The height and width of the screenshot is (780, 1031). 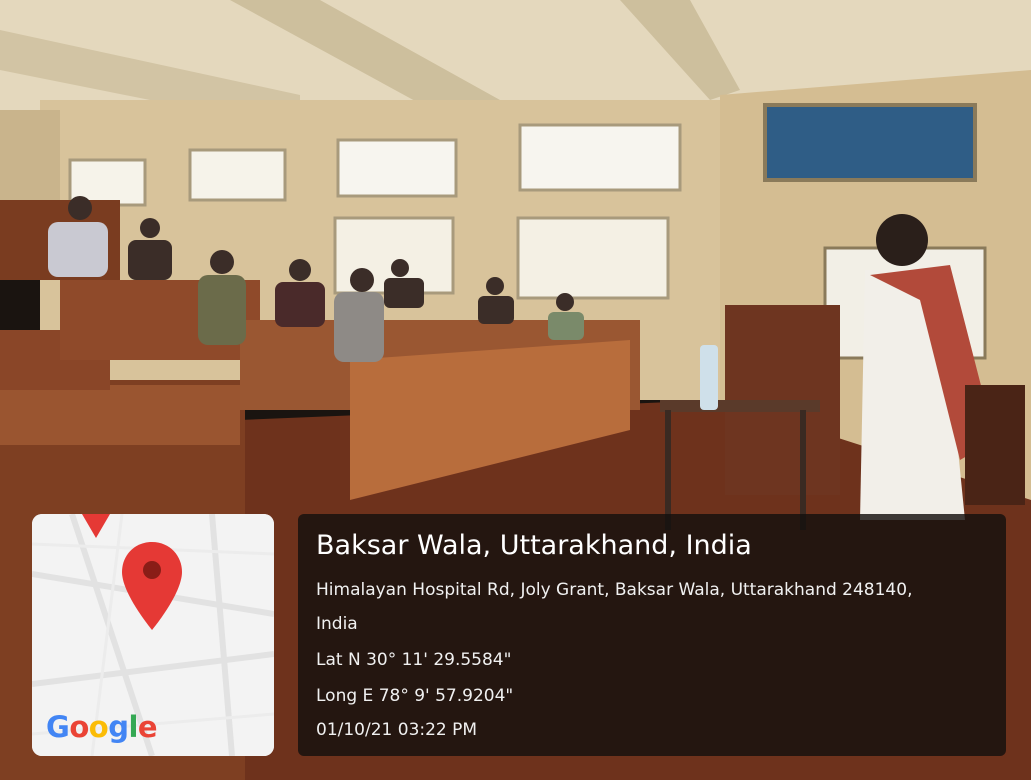 What do you see at coordinates (709, 377) in the screenshot?
I see `water-bottle` at bounding box center [709, 377].